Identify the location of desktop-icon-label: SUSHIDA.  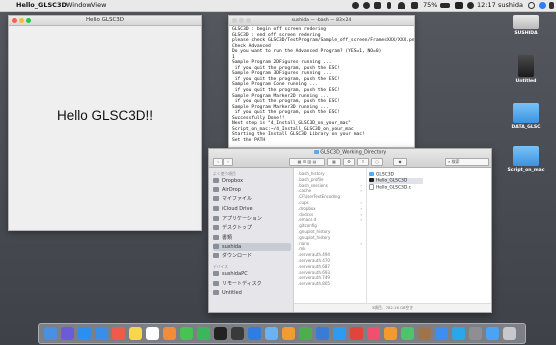
(526, 33).